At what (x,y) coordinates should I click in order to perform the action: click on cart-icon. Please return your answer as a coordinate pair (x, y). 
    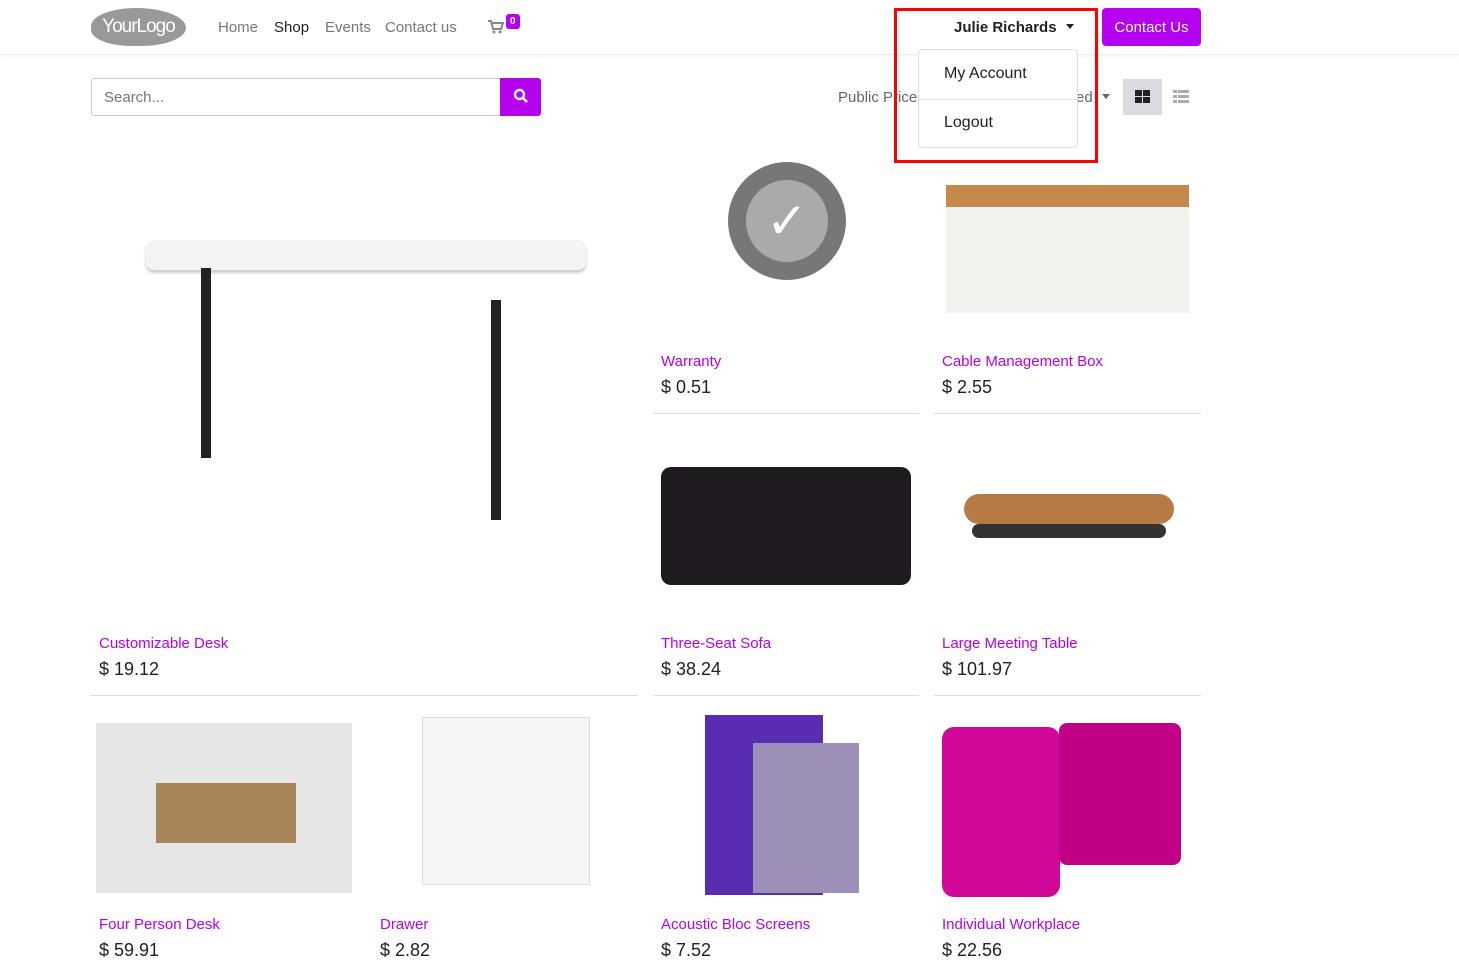
    Looking at the image, I should click on (496, 29).